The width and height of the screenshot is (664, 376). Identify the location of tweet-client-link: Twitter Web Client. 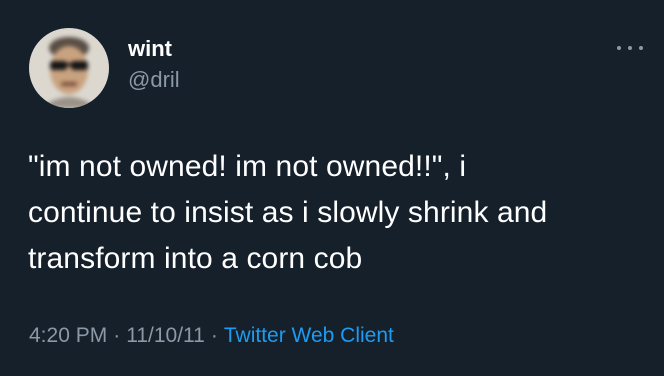
(309, 335).